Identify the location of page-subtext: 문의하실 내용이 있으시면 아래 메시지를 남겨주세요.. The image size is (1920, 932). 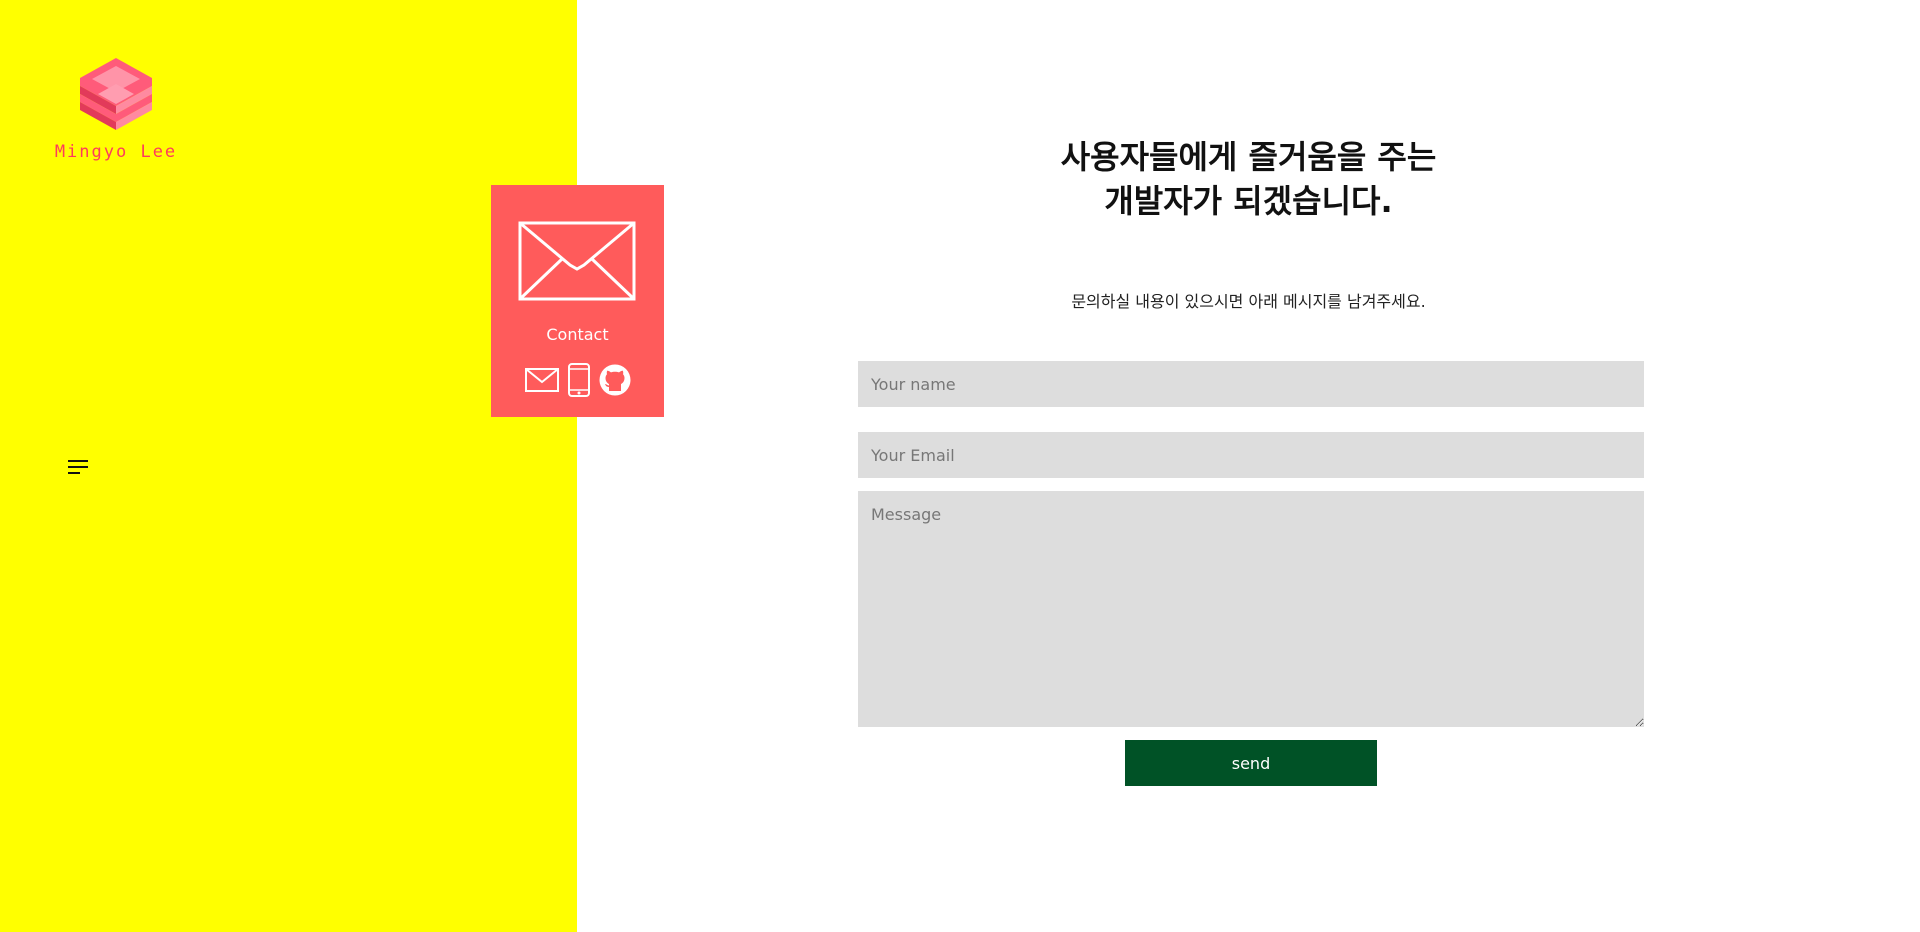
(1248, 301).